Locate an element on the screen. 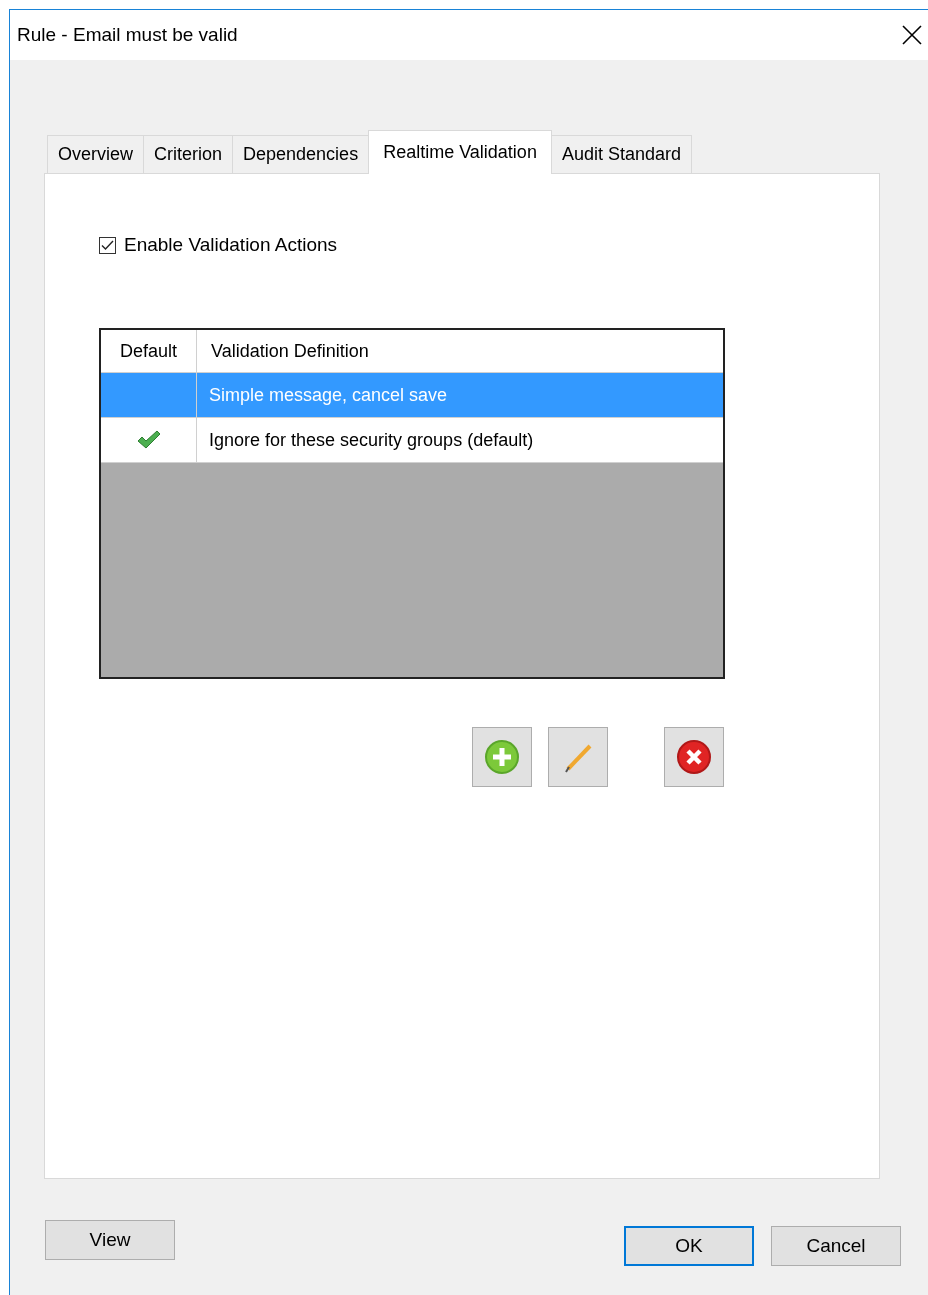  add-button is located at coordinates (502, 757).